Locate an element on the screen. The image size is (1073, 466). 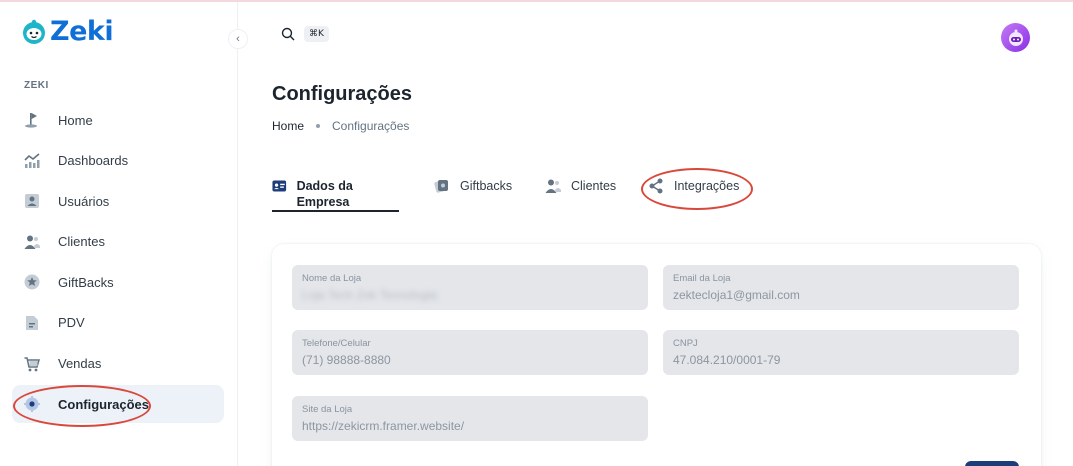
breadcrumb-current: Configurações is located at coordinates (371, 126).